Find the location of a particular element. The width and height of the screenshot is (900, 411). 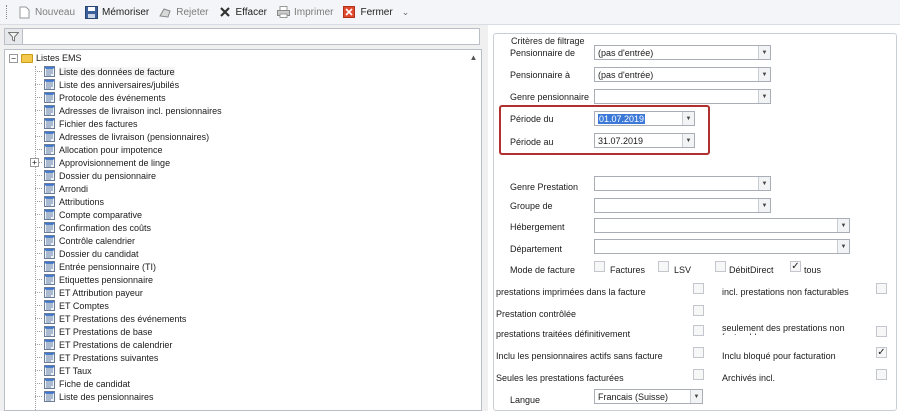

departement-select: ▼ is located at coordinates (722, 246).